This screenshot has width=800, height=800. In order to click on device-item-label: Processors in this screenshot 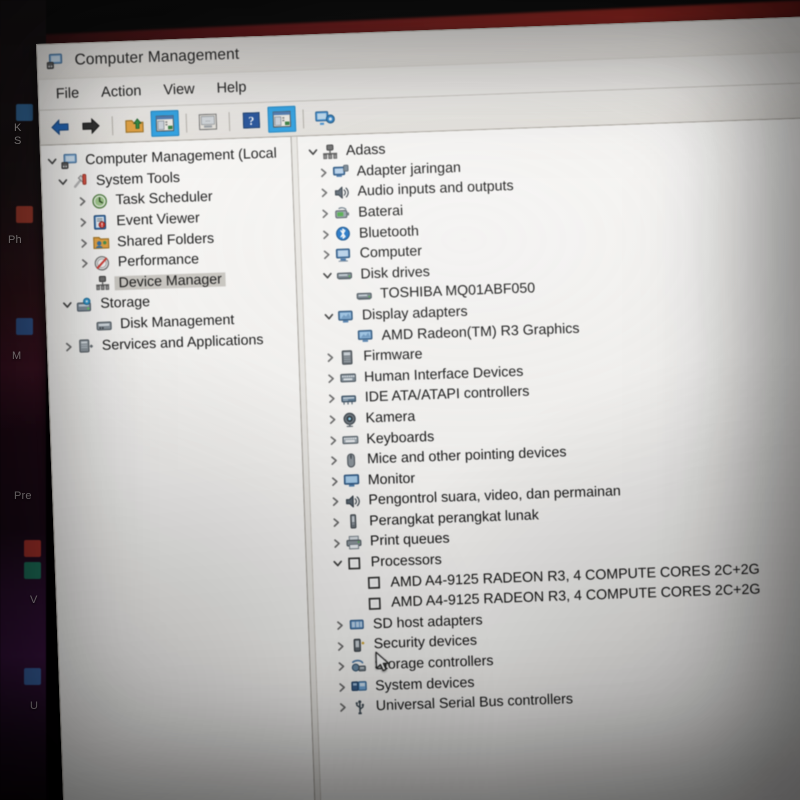, I will do `click(406, 561)`.